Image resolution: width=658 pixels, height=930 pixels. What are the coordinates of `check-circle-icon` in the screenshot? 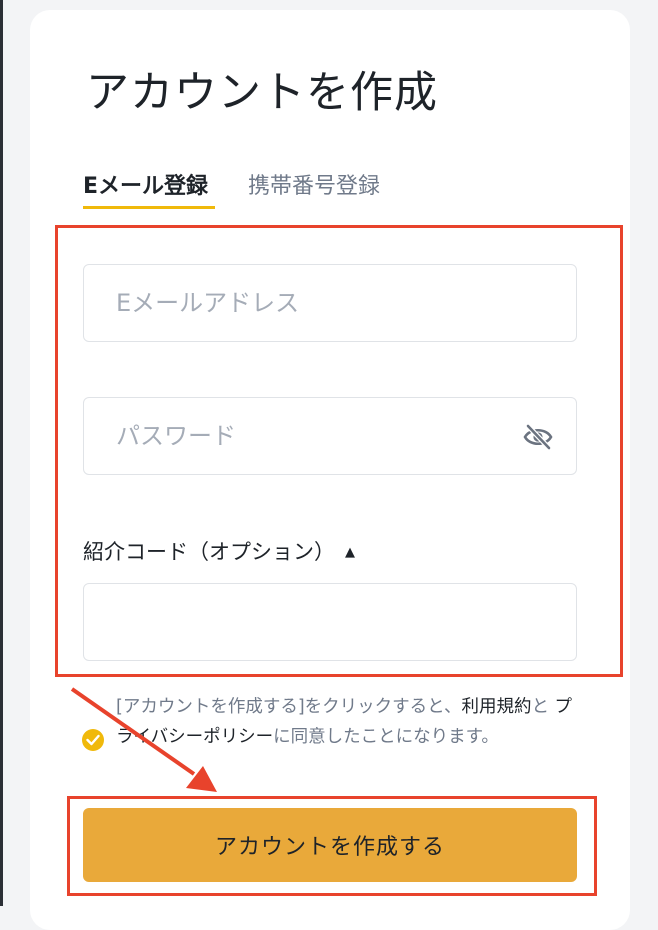 It's located at (93, 740).